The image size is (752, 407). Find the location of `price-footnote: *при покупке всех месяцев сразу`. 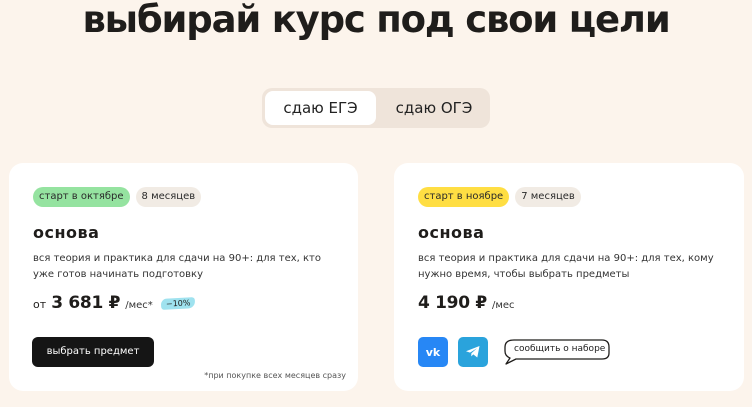

price-footnote: *при покупке всех месяцев сразу is located at coordinates (275, 375).